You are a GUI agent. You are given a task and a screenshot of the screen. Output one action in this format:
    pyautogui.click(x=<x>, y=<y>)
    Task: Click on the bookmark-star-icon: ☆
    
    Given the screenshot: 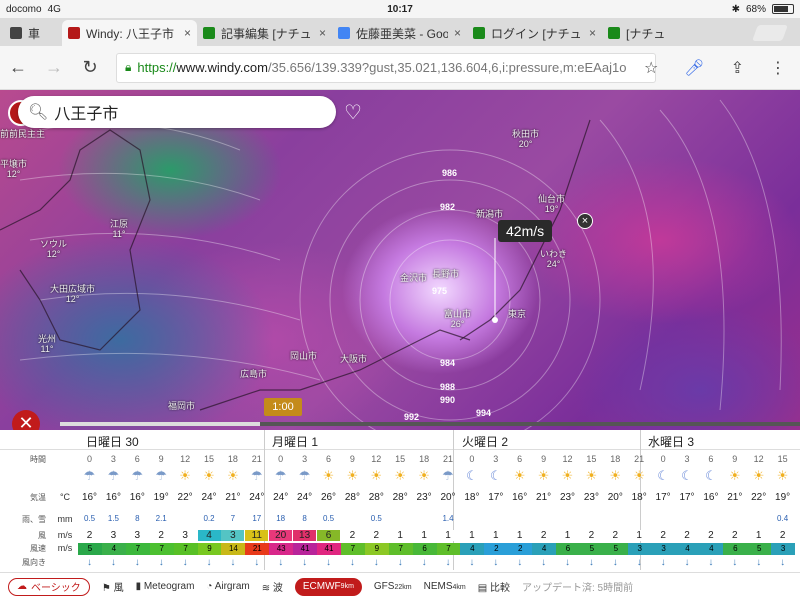 What is the action you would take?
    pyautogui.click(x=651, y=68)
    